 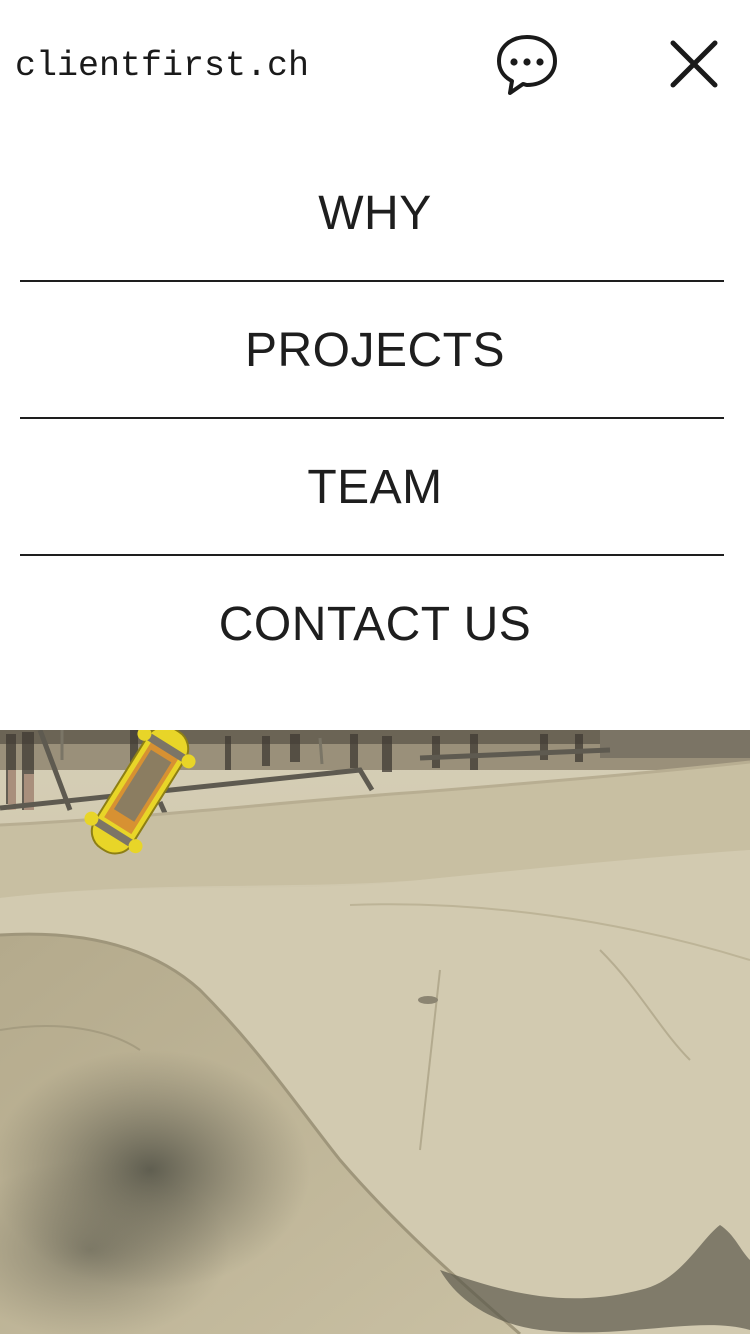 I want to click on chat-bubble-icon, so click(x=527, y=65).